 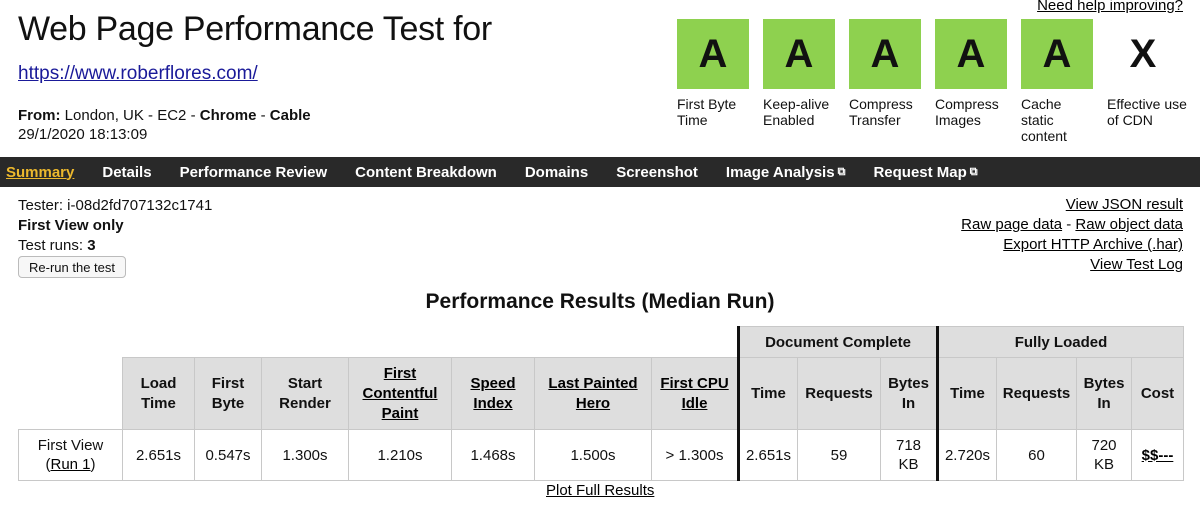 What do you see at coordinates (593, 455) in the screenshot?
I see `cell-last-painted-hero: 1.500s` at bounding box center [593, 455].